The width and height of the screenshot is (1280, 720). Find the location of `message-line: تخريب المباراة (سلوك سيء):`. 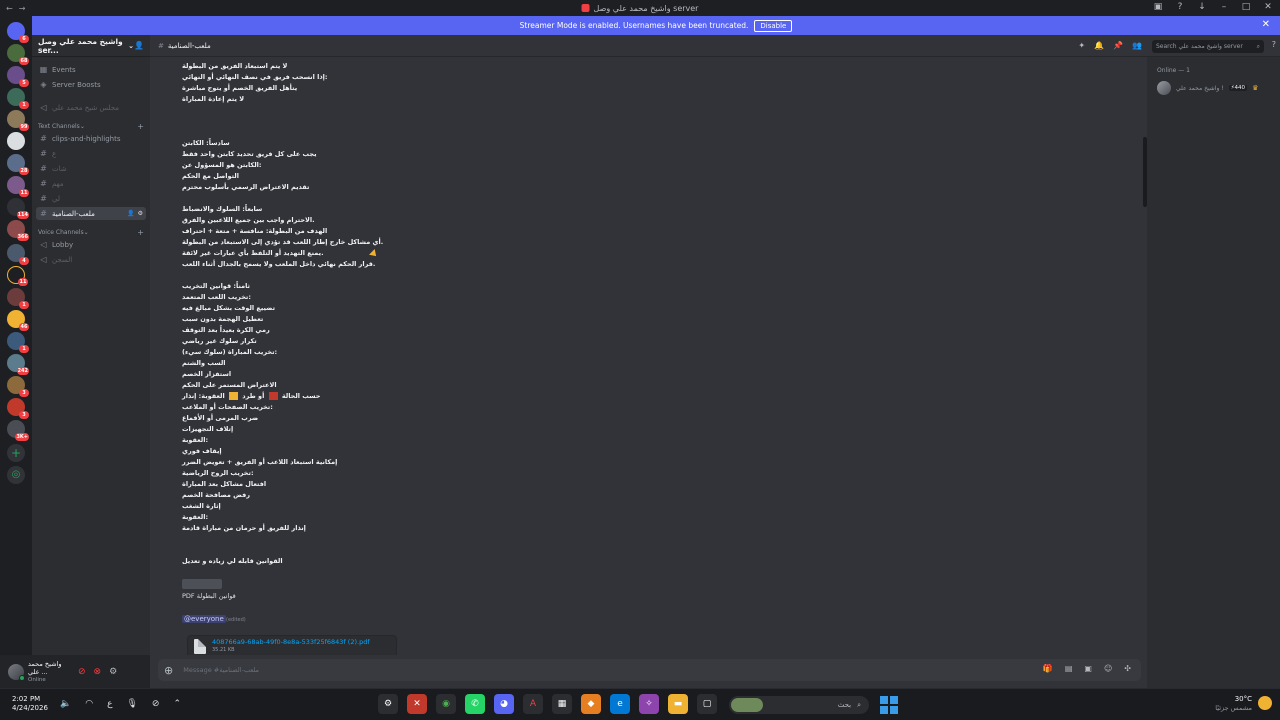

message-line: تخريب المباراة (سلوك سيء): is located at coordinates (230, 352).